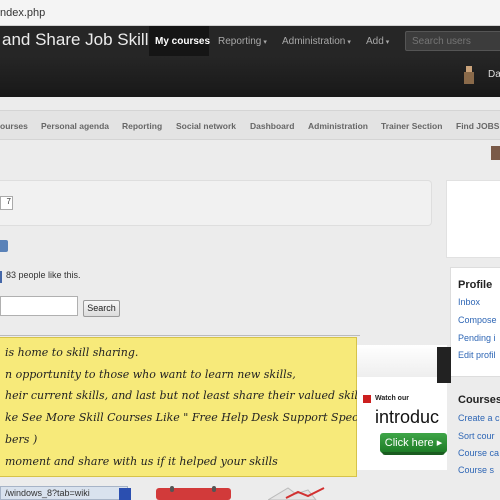  Describe the element at coordinates (473, 219) in the screenshot. I see `sidebar-block` at that location.